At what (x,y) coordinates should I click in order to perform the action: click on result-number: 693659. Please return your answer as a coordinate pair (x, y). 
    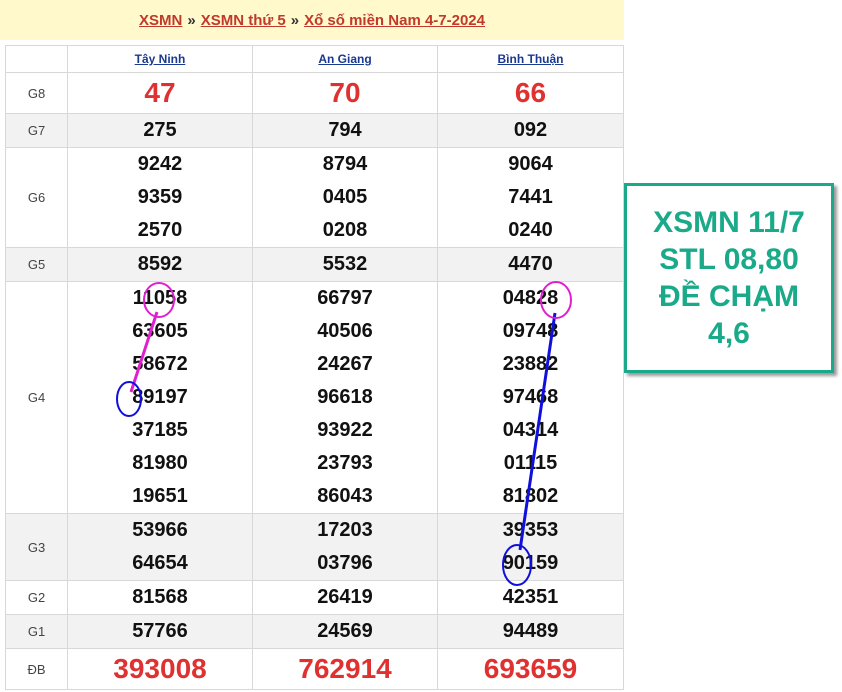
    Looking at the image, I should click on (530, 668).